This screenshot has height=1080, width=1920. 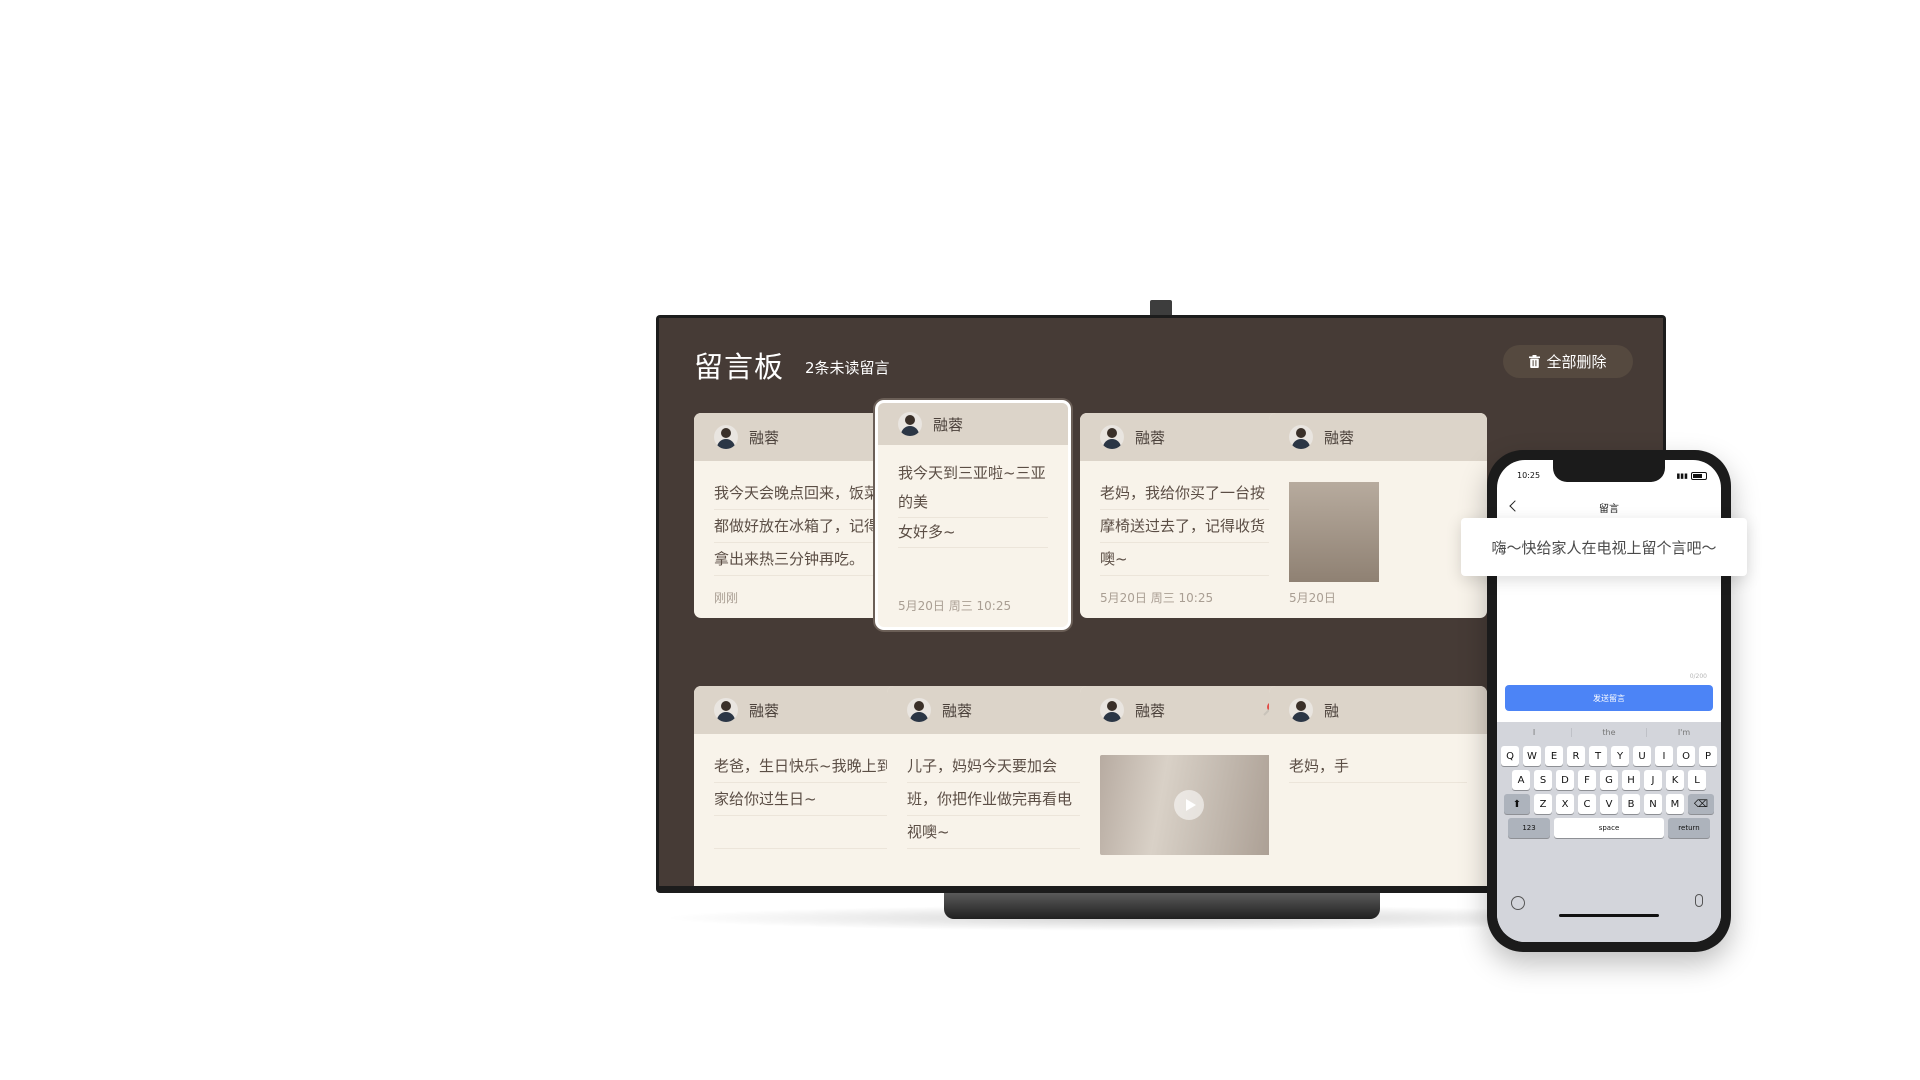 What do you see at coordinates (1576, 362) in the screenshot?
I see `delete-all-label: 全部删除` at bounding box center [1576, 362].